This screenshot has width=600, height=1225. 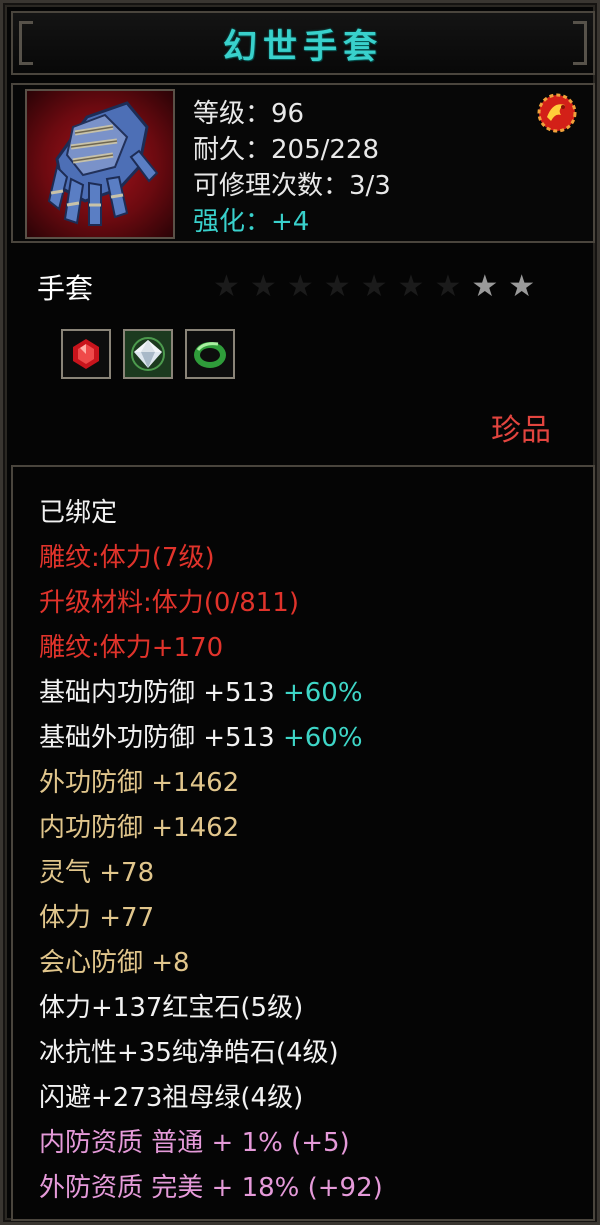 What do you see at coordinates (100, 164) in the screenshot?
I see `gauntlet-icon` at bounding box center [100, 164].